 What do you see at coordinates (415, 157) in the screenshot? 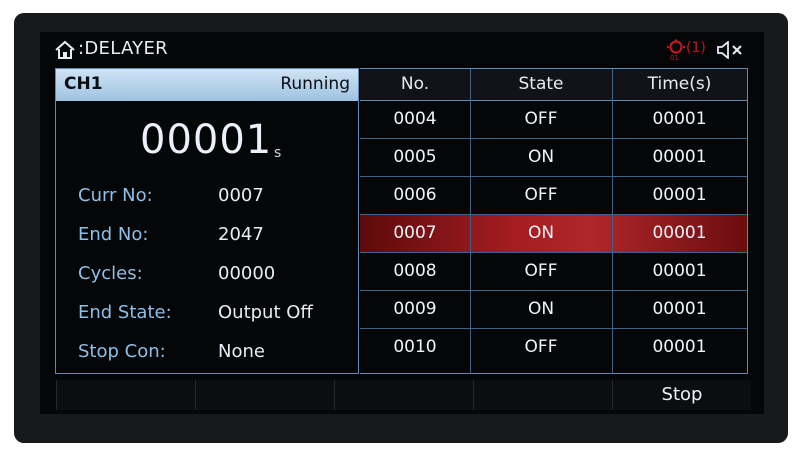
I see `row-no: 0005` at bounding box center [415, 157].